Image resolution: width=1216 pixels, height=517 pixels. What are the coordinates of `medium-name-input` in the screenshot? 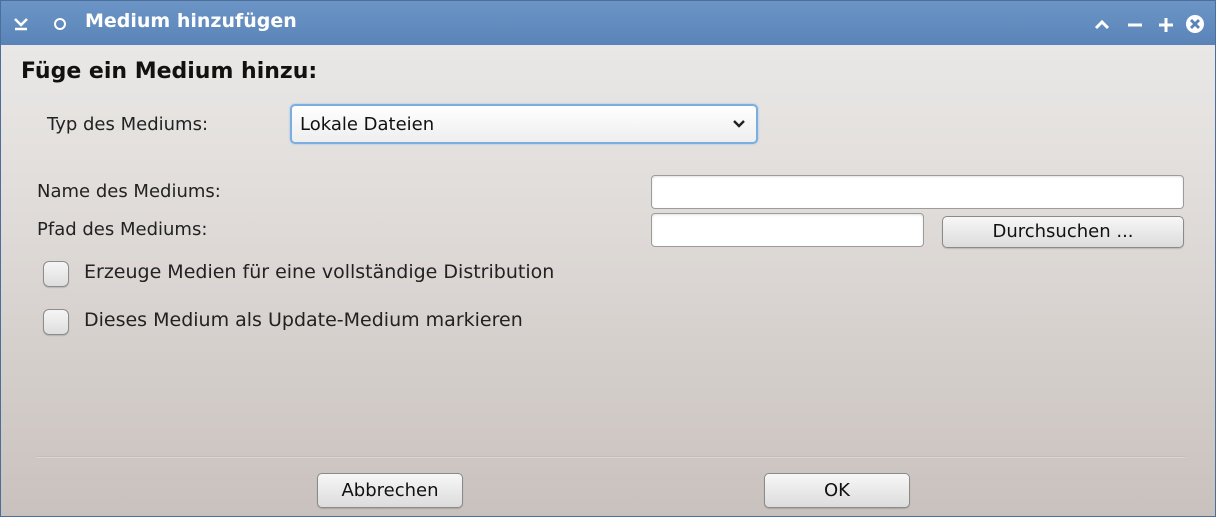 It's located at (917, 192).